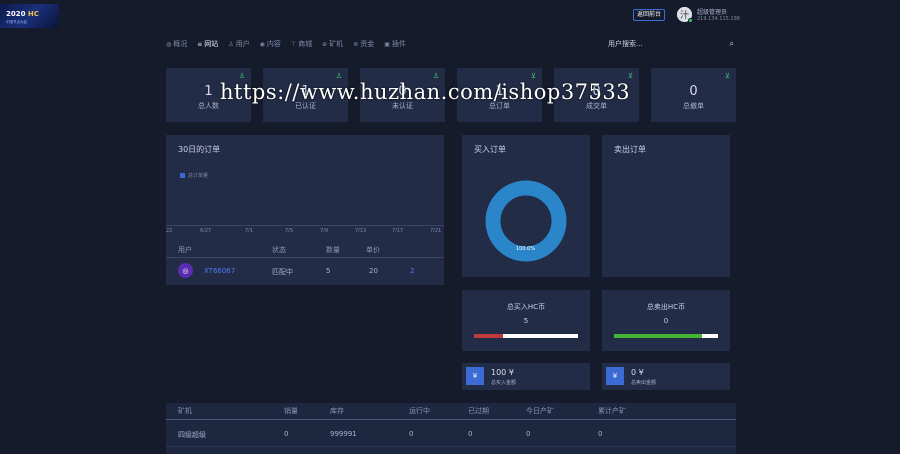 Image resolution: width=900 pixels, height=454 pixels. I want to click on nav-label: 矿机, so click(336, 44).